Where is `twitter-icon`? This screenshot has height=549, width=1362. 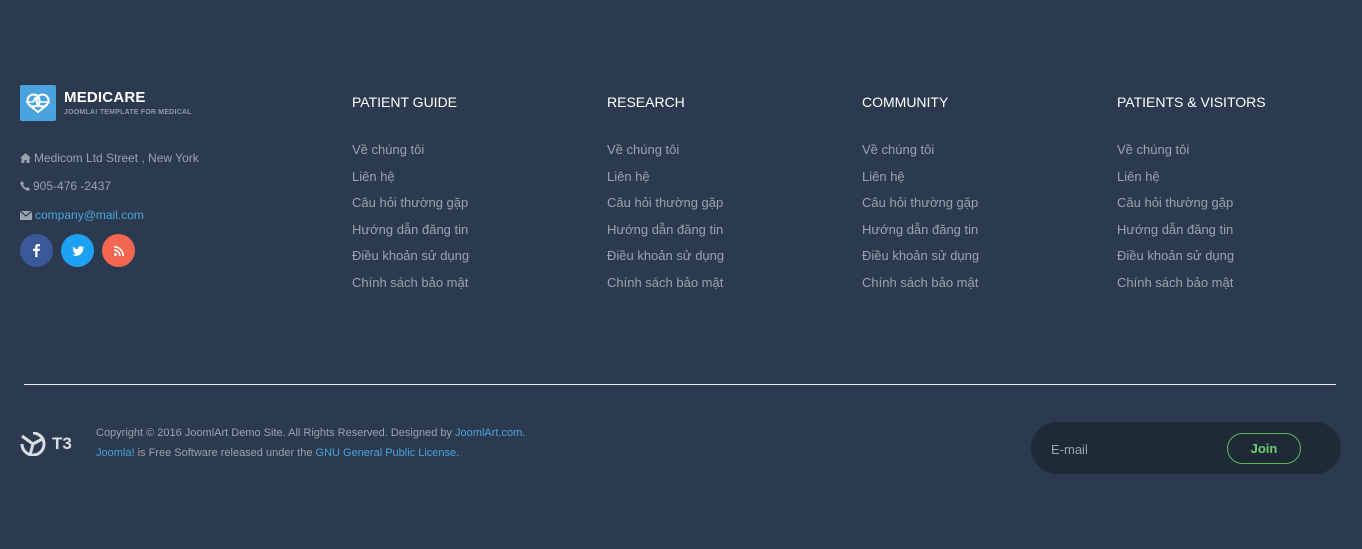 twitter-icon is located at coordinates (77, 250).